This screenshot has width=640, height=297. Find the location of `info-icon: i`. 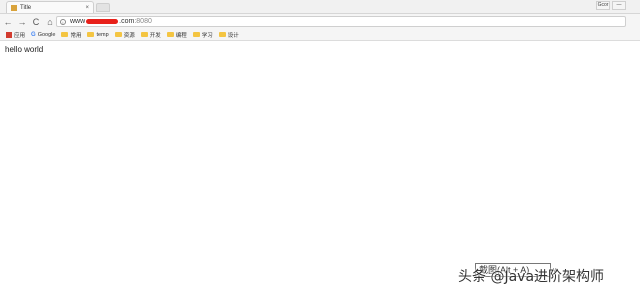

info-icon: i is located at coordinates (63, 21).